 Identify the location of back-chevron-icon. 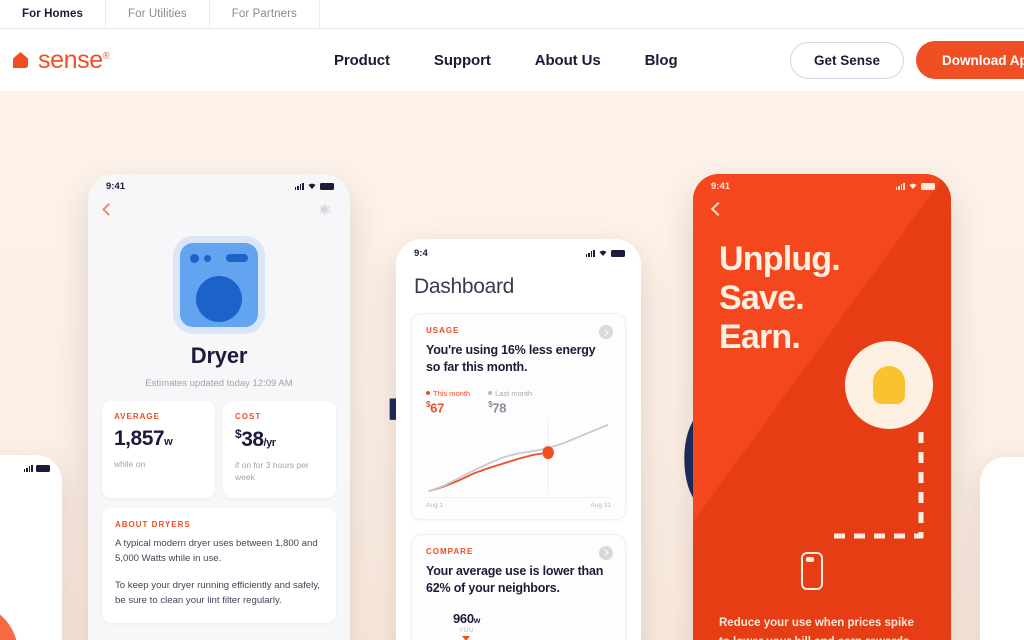
(108, 209).